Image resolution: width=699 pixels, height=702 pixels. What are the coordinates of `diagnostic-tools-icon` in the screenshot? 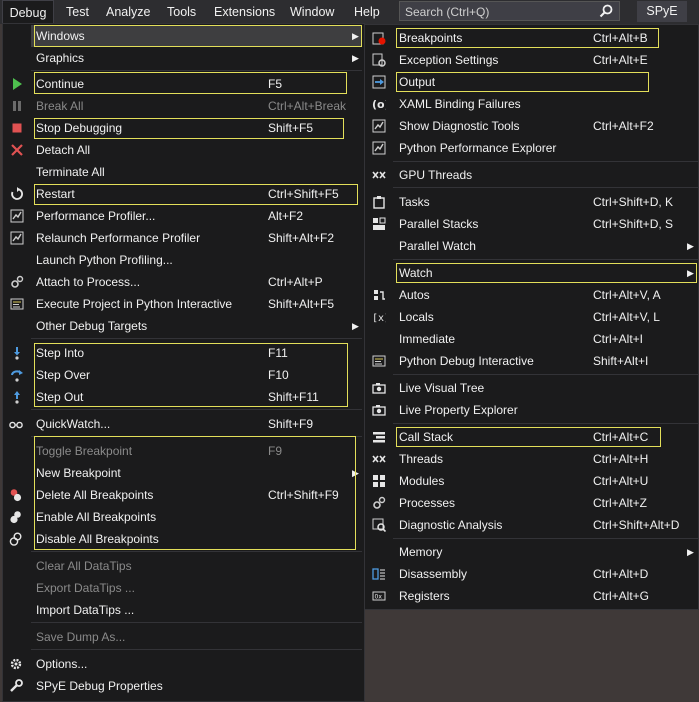 It's located at (379, 126).